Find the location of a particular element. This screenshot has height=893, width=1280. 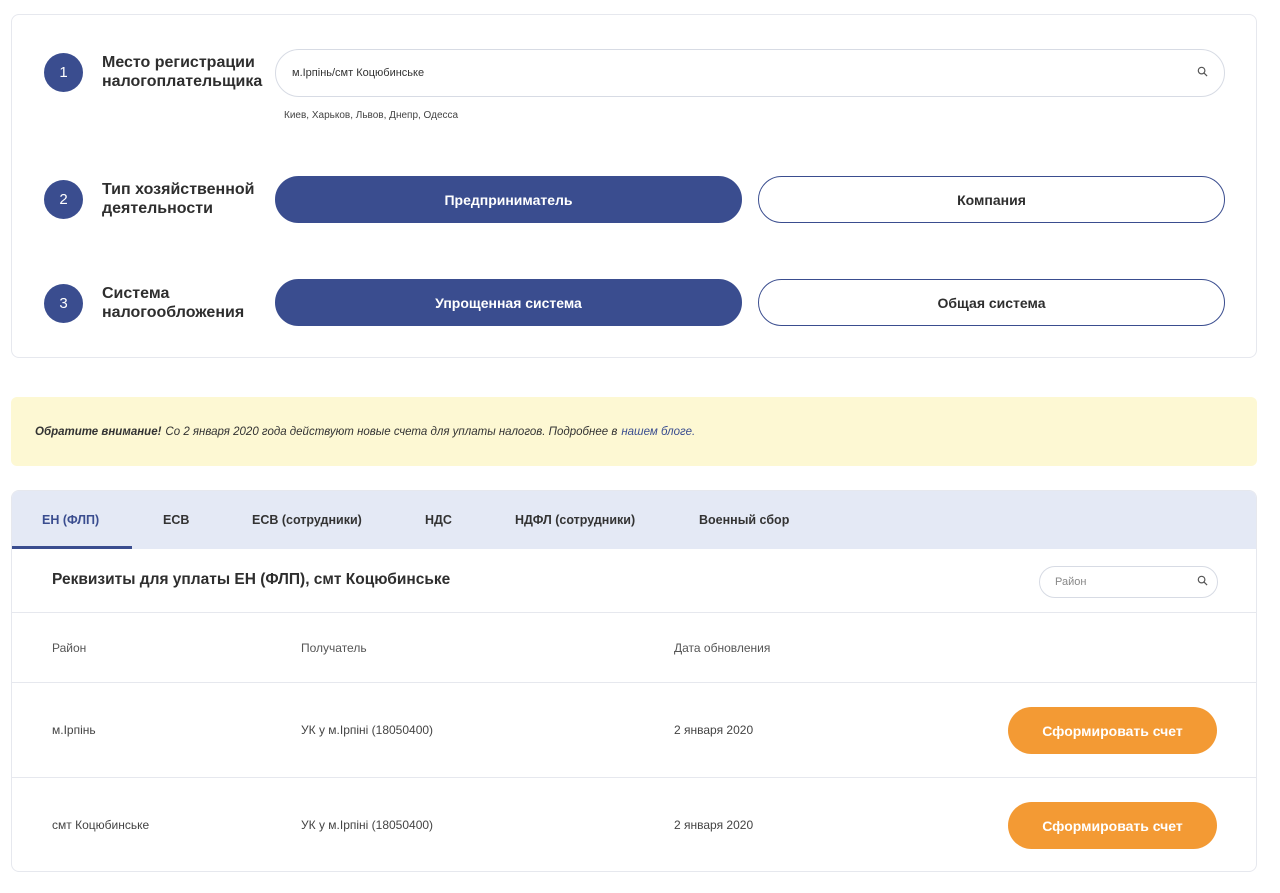

column-header-recipient: Получатель is located at coordinates (334, 648).